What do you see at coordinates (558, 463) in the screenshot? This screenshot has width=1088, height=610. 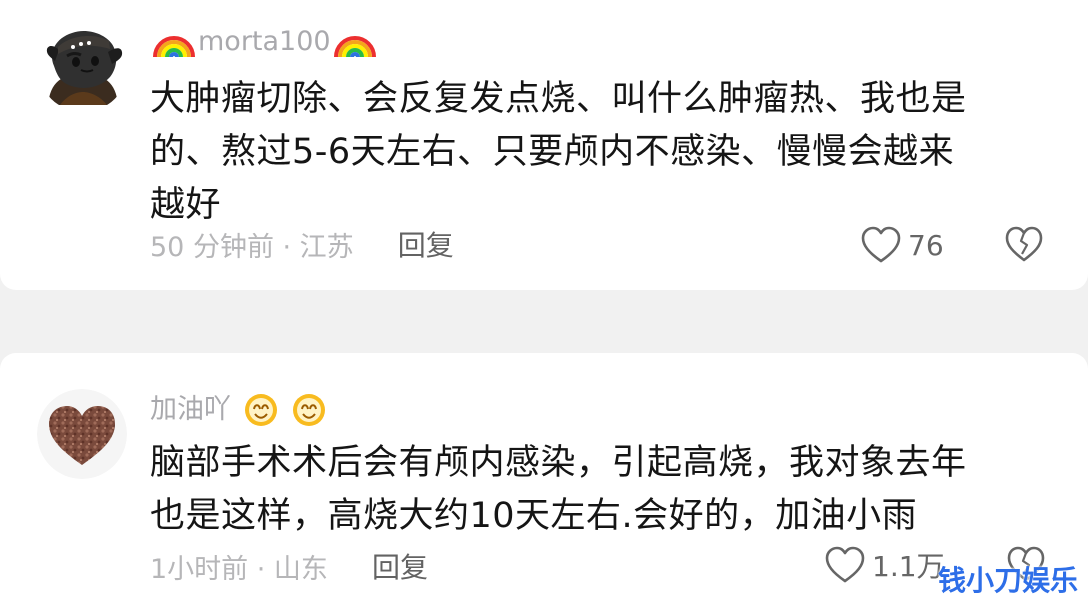 I see `comment-line: 脑部手术术后会有颅内感染，引起高烧，我对象去年` at bounding box center [558, 463].